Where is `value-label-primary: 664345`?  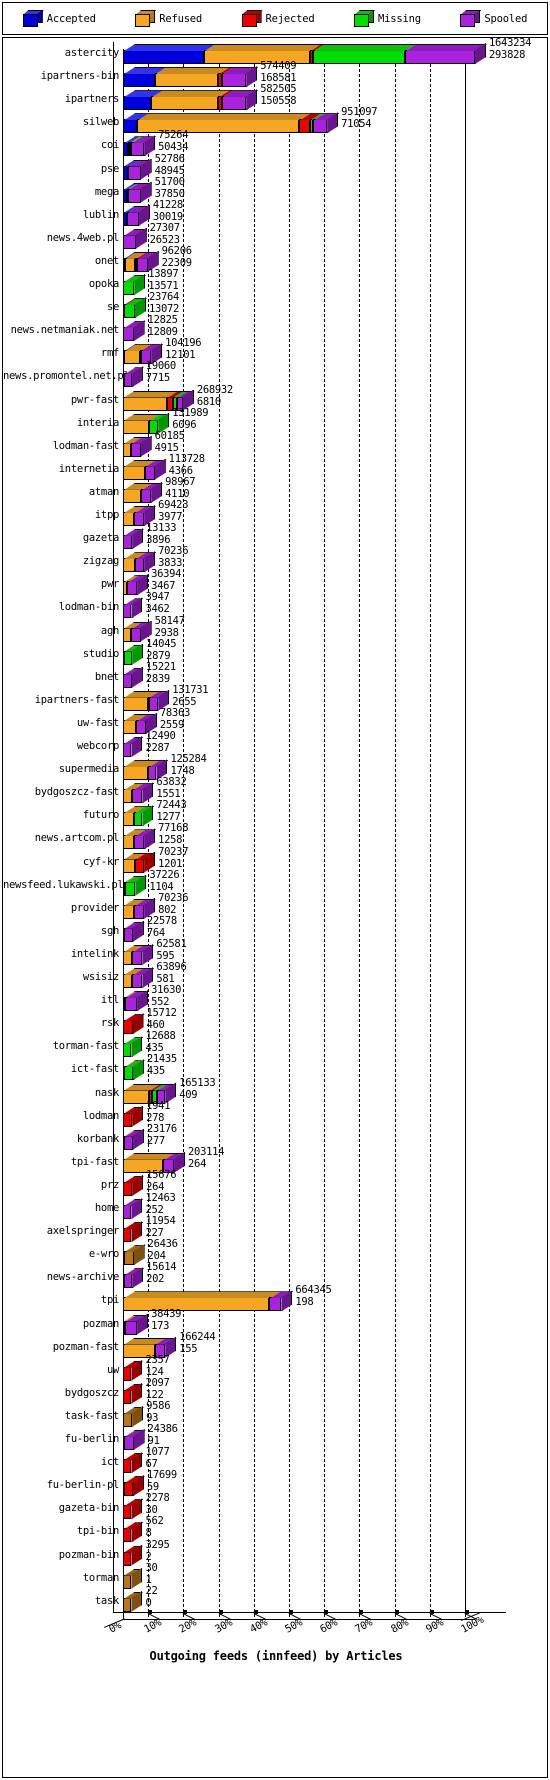
value-label-primary: 664345 is located at coordinates (313, 1290).